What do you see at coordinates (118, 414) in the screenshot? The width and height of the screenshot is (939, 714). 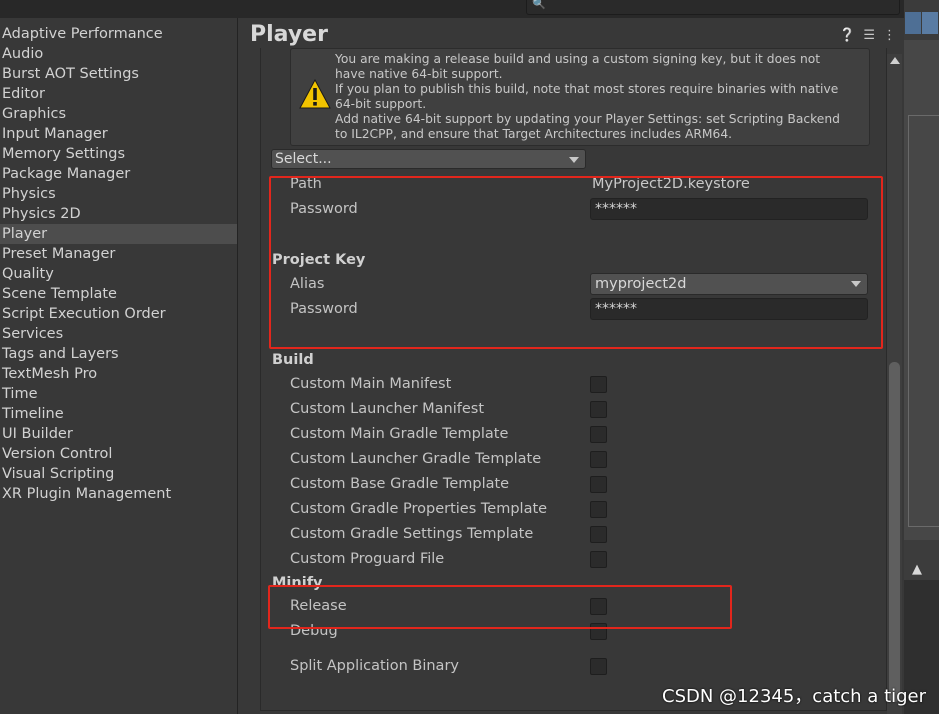 I see `sidebar-item: Timeline` at bounding box center [118, 414].